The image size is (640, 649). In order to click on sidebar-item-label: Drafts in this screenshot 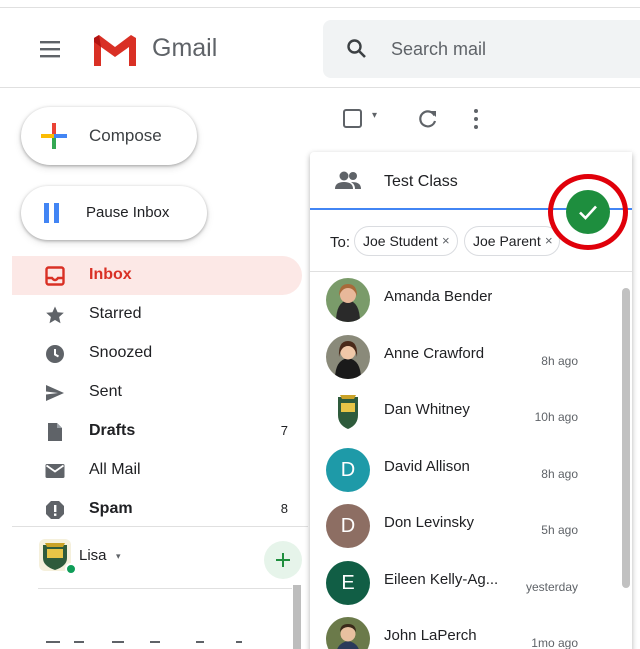, I will do `click(112, 430)`.